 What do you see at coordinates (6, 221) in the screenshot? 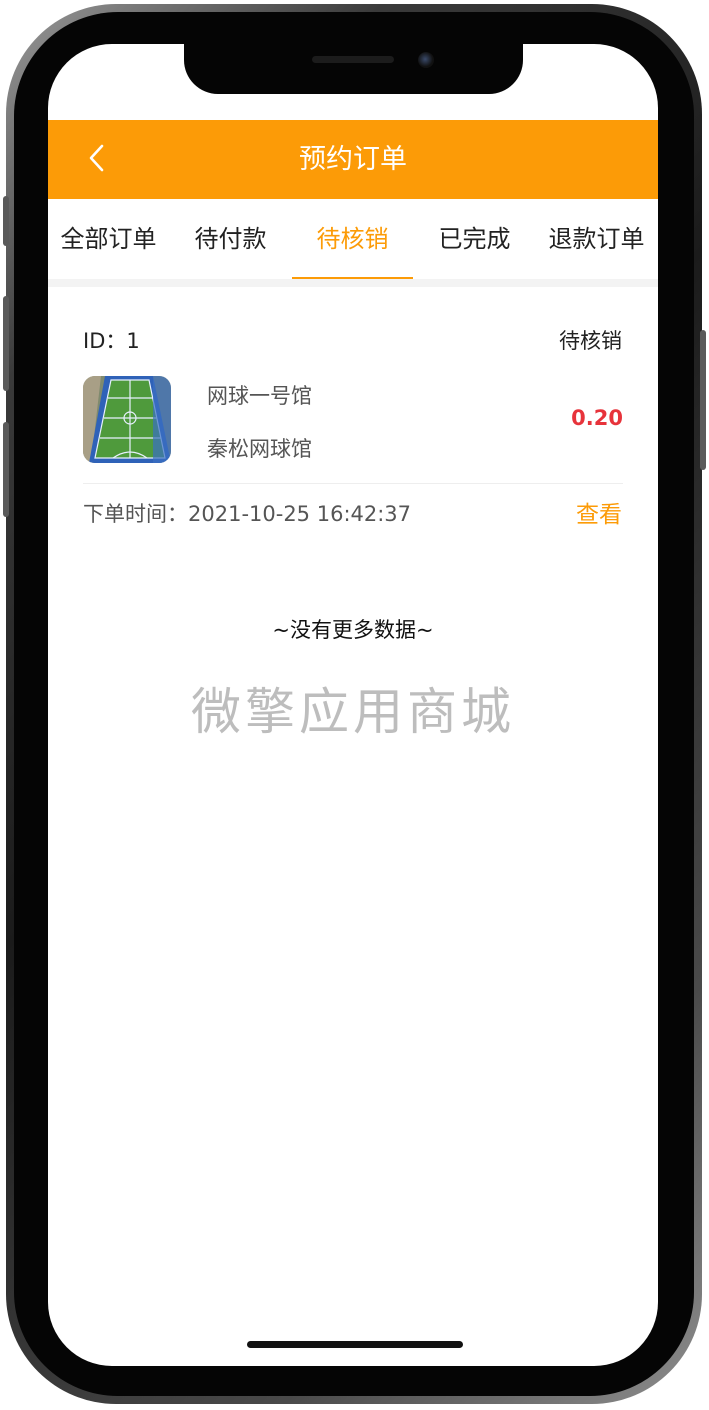
I see `mute-switch` at bounding box center [6, 221].